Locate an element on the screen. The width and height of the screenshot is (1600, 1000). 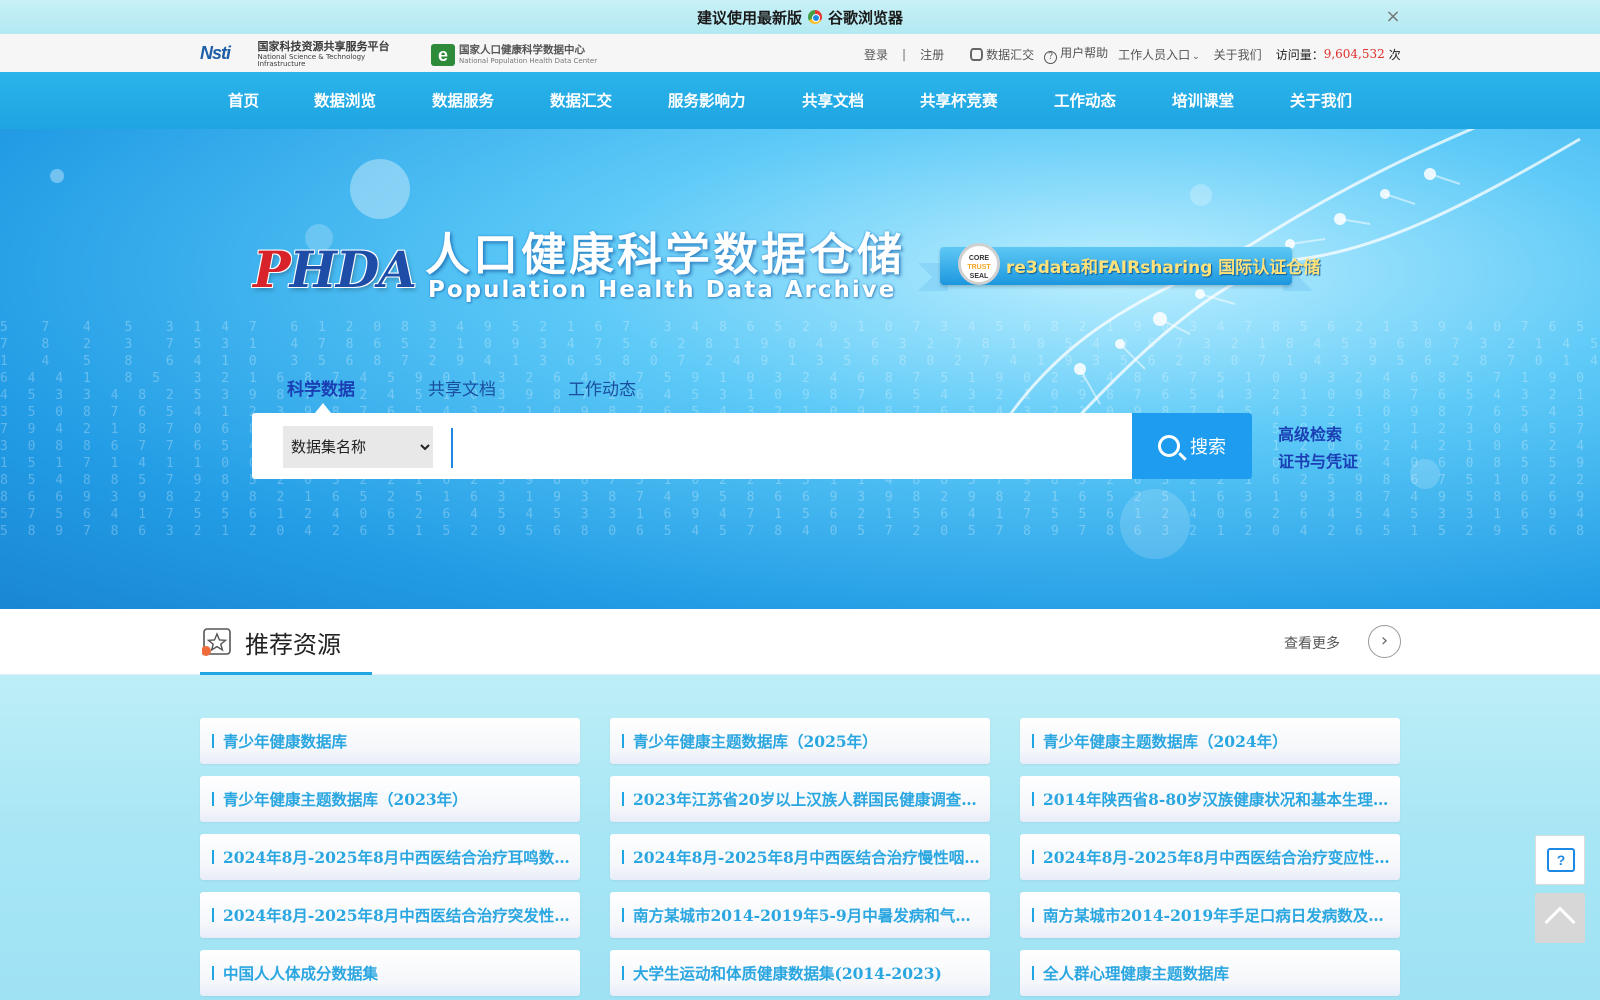
hero-title-en: Population Health Data Archive is located at coordinates (662, 290).